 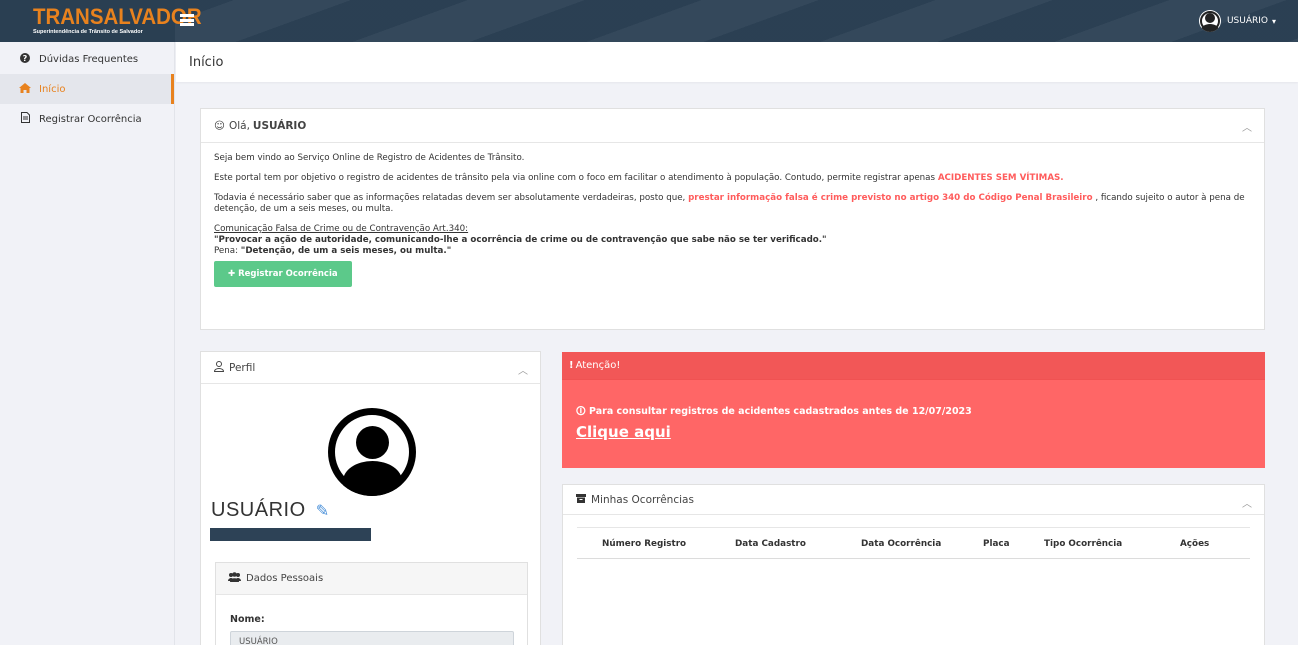 What do you see at coordinates (90, 119) in the screenshot?
I see `sidebar-item-label: Registrar Ocorrência` at bounding box center [90, 119].